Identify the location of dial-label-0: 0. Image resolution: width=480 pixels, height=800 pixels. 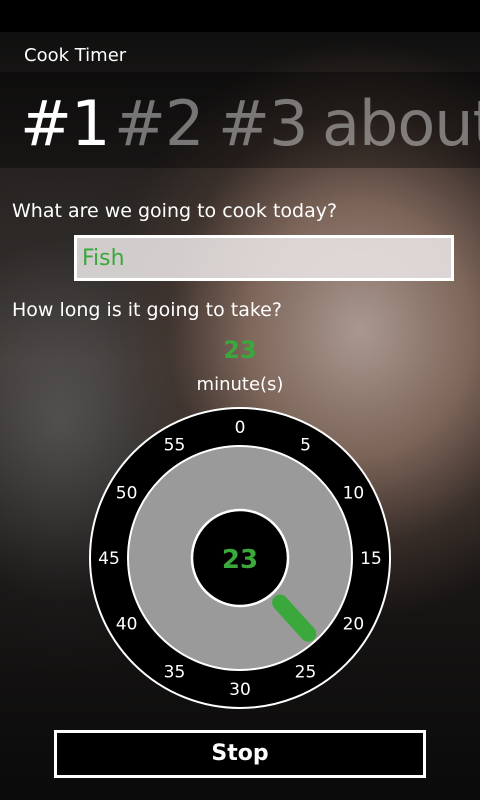
(240, 428).